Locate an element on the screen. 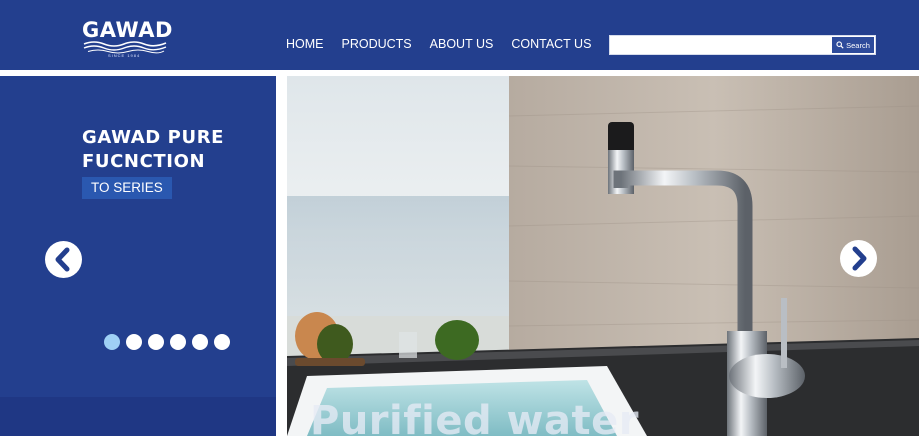  search-icon is located at coordinates (840, 45).